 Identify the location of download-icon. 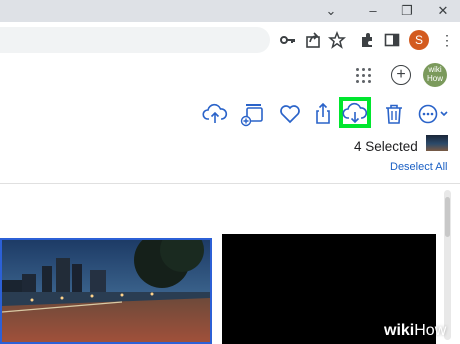
(355, 113).